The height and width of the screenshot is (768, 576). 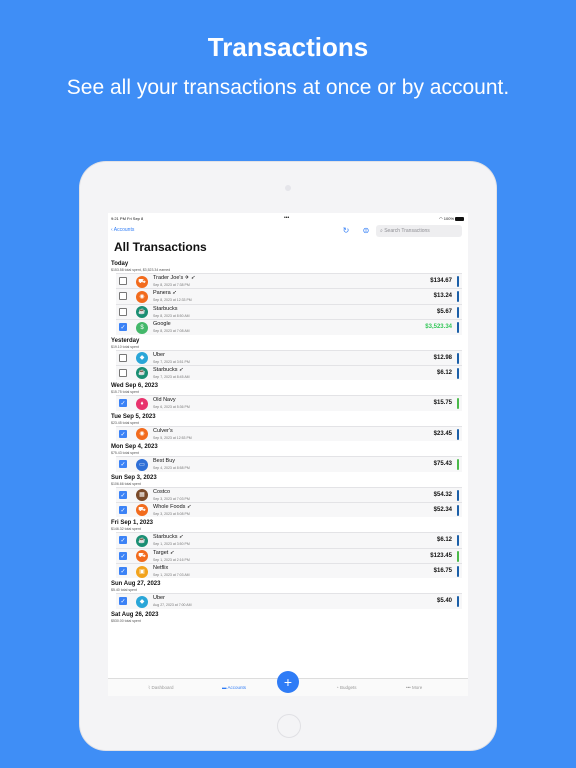 I want to click on merchant-name: Starbucks, so click(x=165, y=308).